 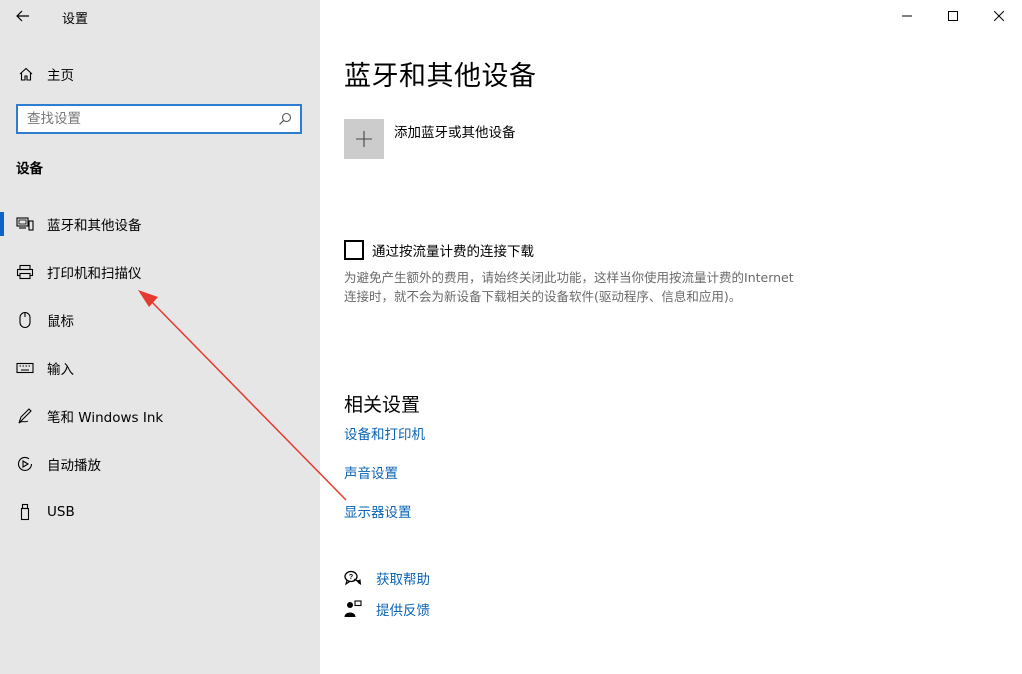 I want to click on sidebar-item-label: 蓝牙和其他设备, so click(x=94, y=226).